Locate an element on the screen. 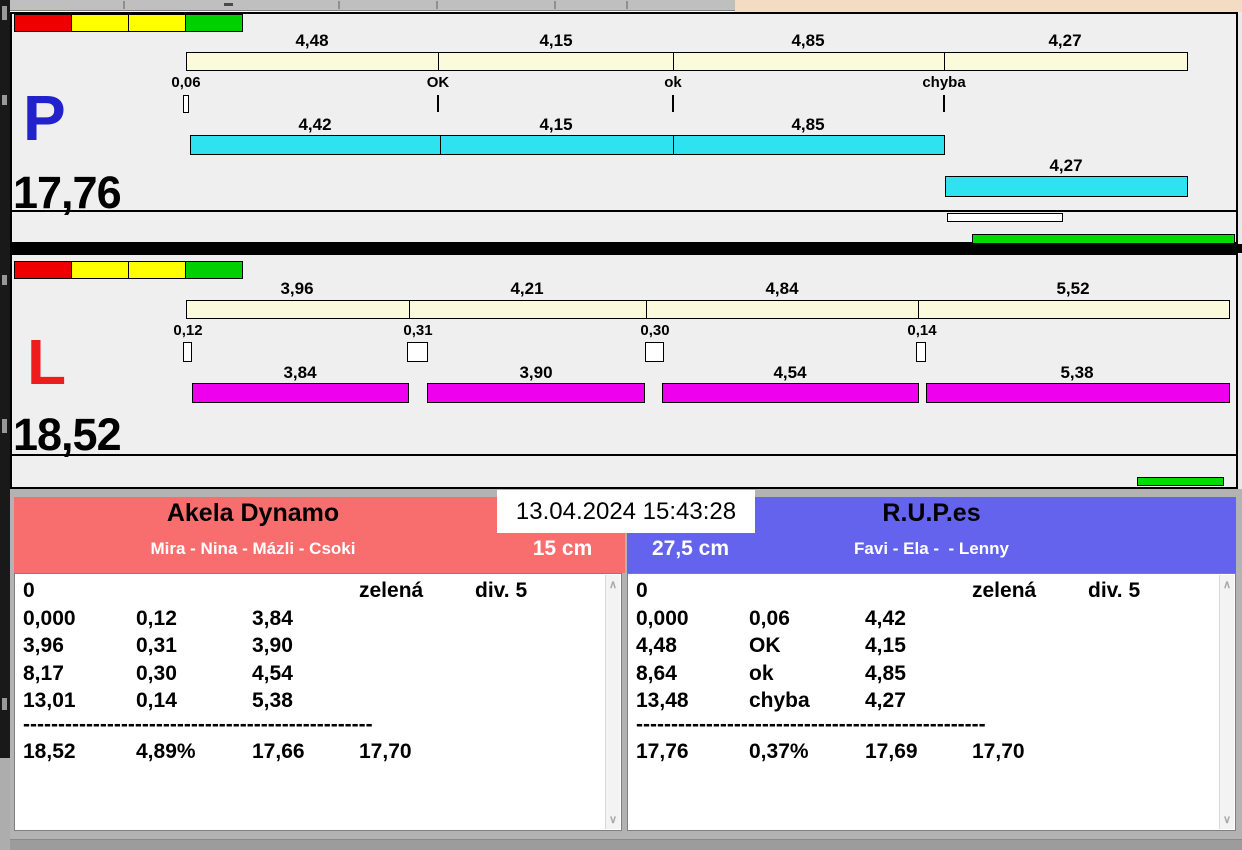 The width and height of the screenshot is (1242, 850). l-run-time-label: 3,90 is located at coordinates (536, 372).